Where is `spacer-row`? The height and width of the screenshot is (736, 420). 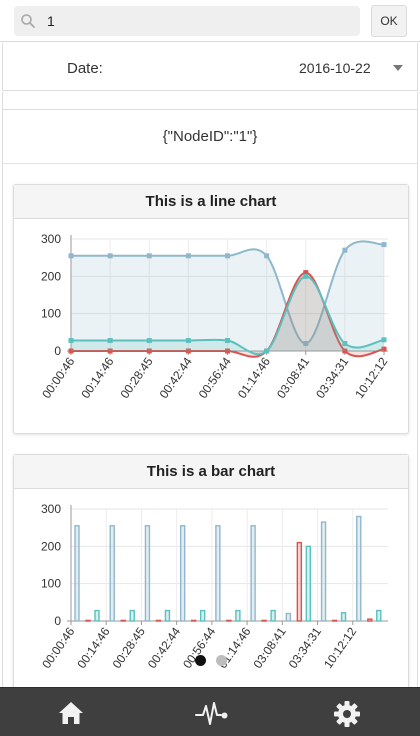 spacer-row is located at coordinates (210, 101).